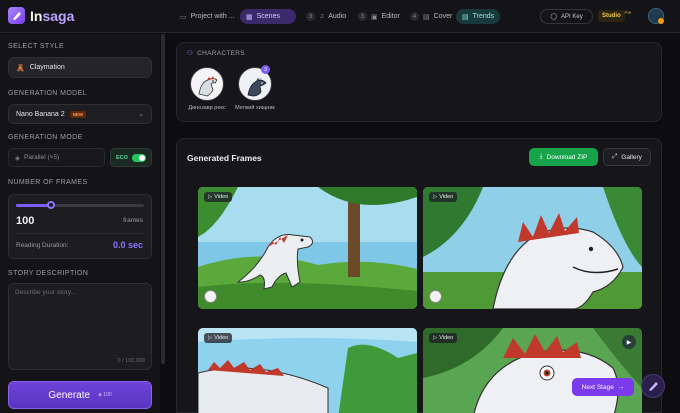 The height and width of the screenshot is (413, 680). I want to click on story-input, so click(80, 319).